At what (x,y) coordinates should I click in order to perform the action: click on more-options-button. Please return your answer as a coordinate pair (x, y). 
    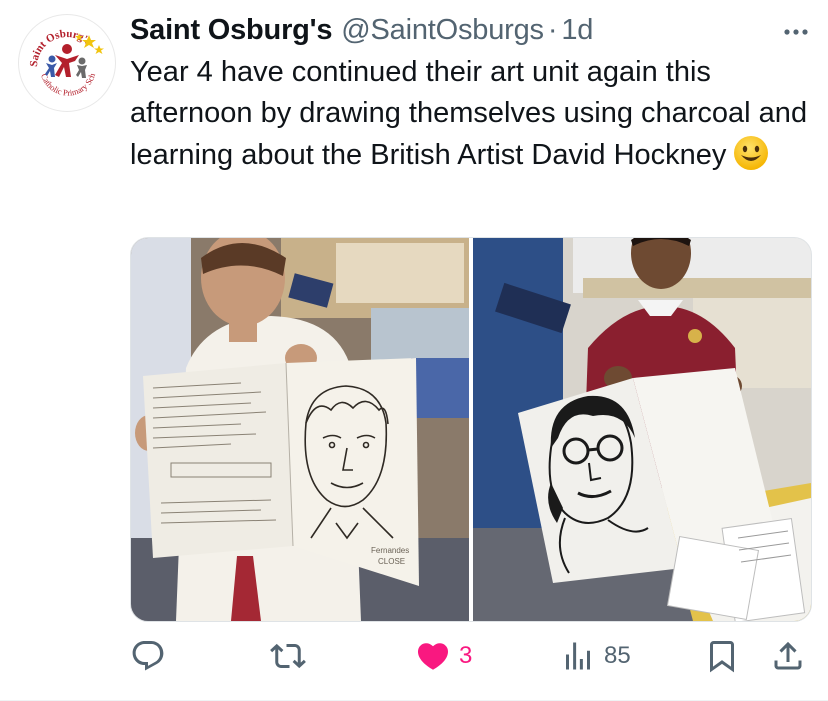
    Looking at the image, I should click on (796, 32).